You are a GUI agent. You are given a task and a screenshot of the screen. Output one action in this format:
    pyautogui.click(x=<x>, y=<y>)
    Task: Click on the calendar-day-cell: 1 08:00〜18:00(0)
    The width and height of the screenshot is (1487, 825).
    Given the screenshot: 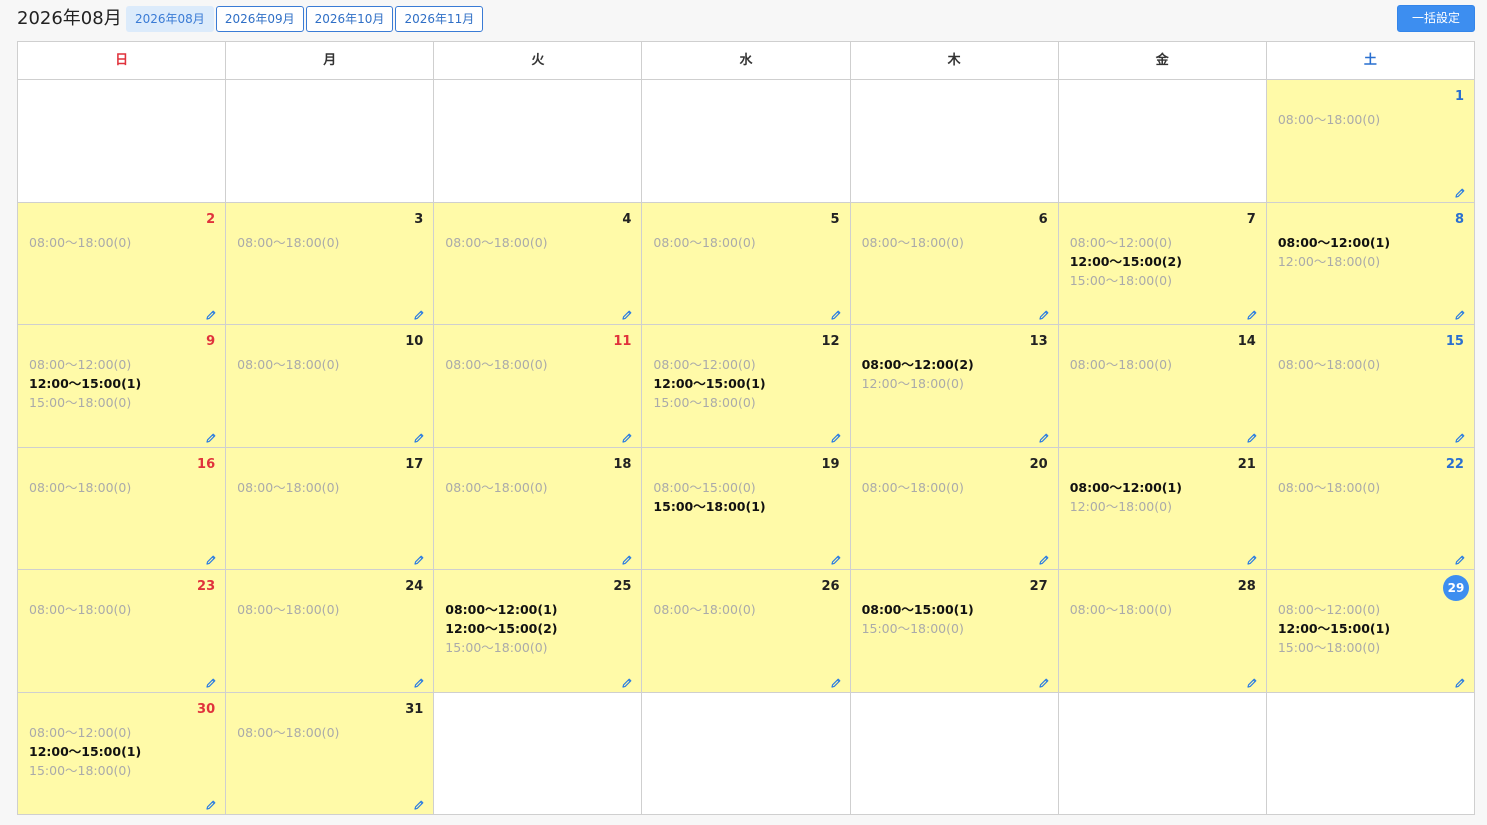 What is the action you would take?
    pyautogui.click(x=1370, y=141)
    